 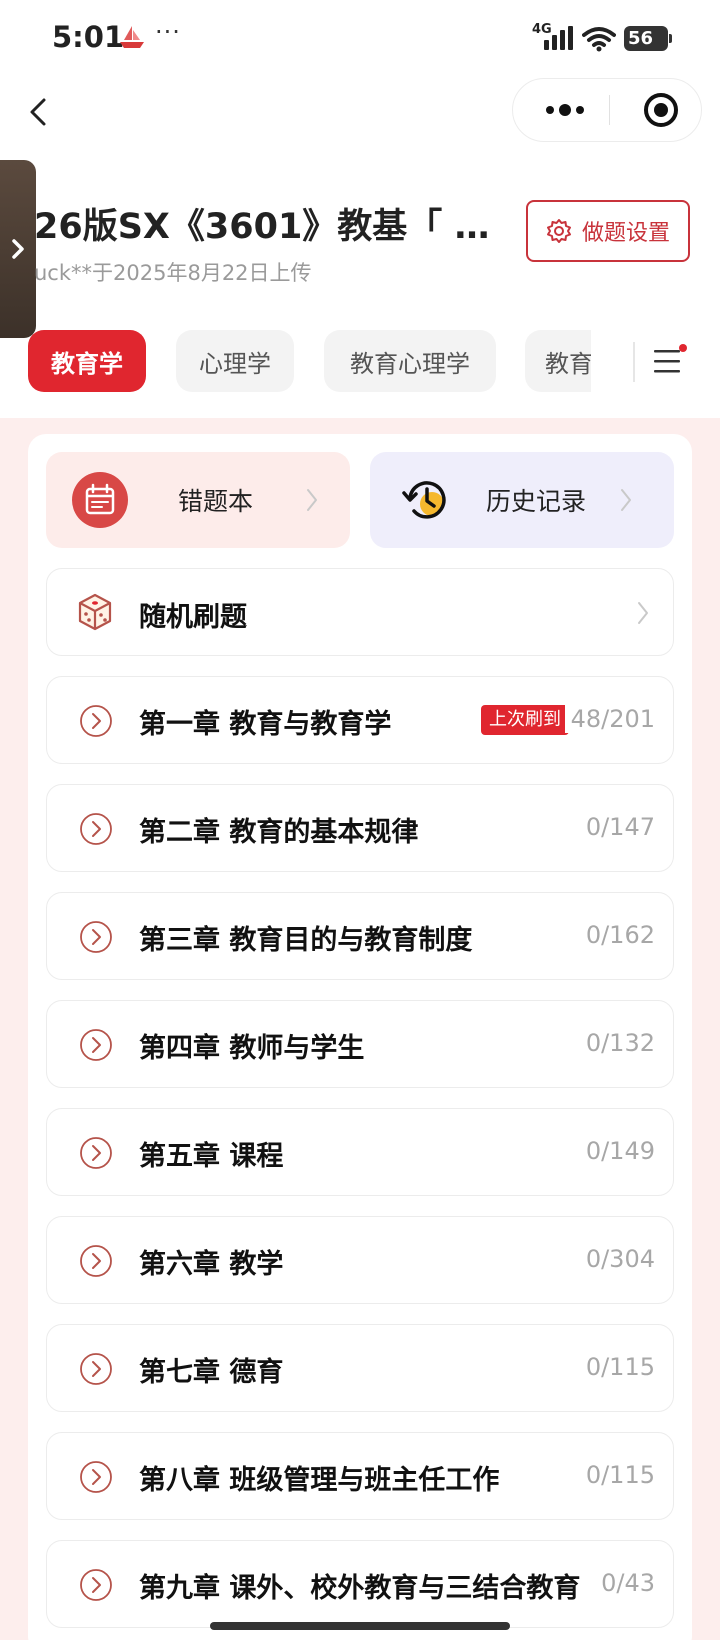 What do you see at coordinates (95, 612) in the screenshot?
I see `dice-icon` at bounding box center [95, 612].